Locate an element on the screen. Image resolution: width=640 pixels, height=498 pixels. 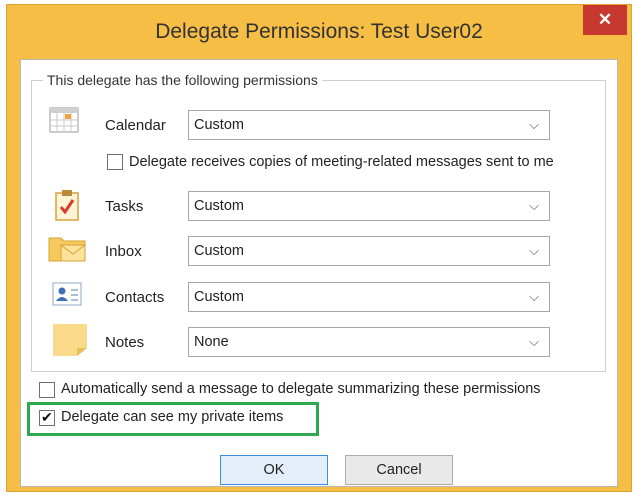
tasks-label: Tasks is located at coordinates (124, 206).